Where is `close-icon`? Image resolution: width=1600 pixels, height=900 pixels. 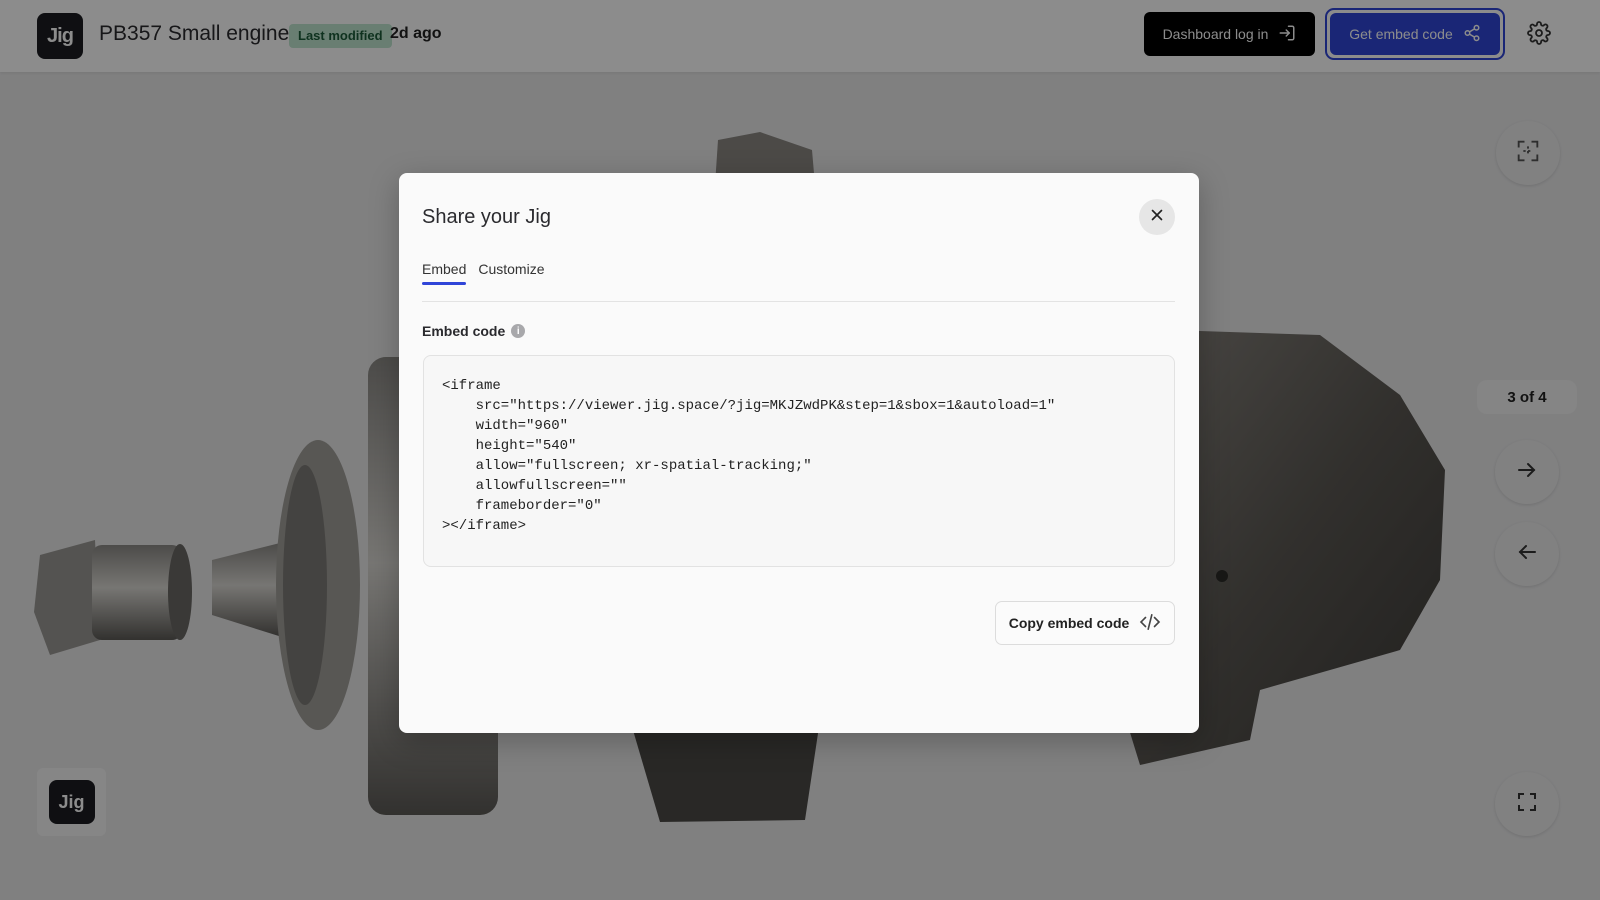 close-icon is located at coordinates (1157, 217).